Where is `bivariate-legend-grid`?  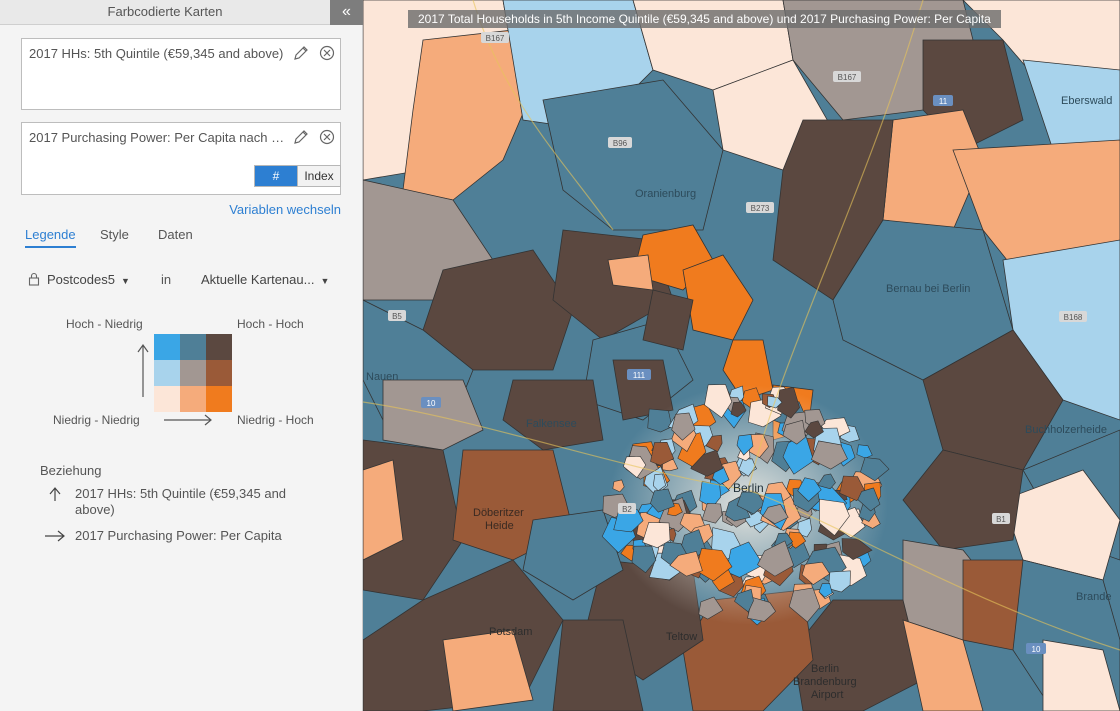 bivariate-legend-grid is located at coordinates (193, 373).